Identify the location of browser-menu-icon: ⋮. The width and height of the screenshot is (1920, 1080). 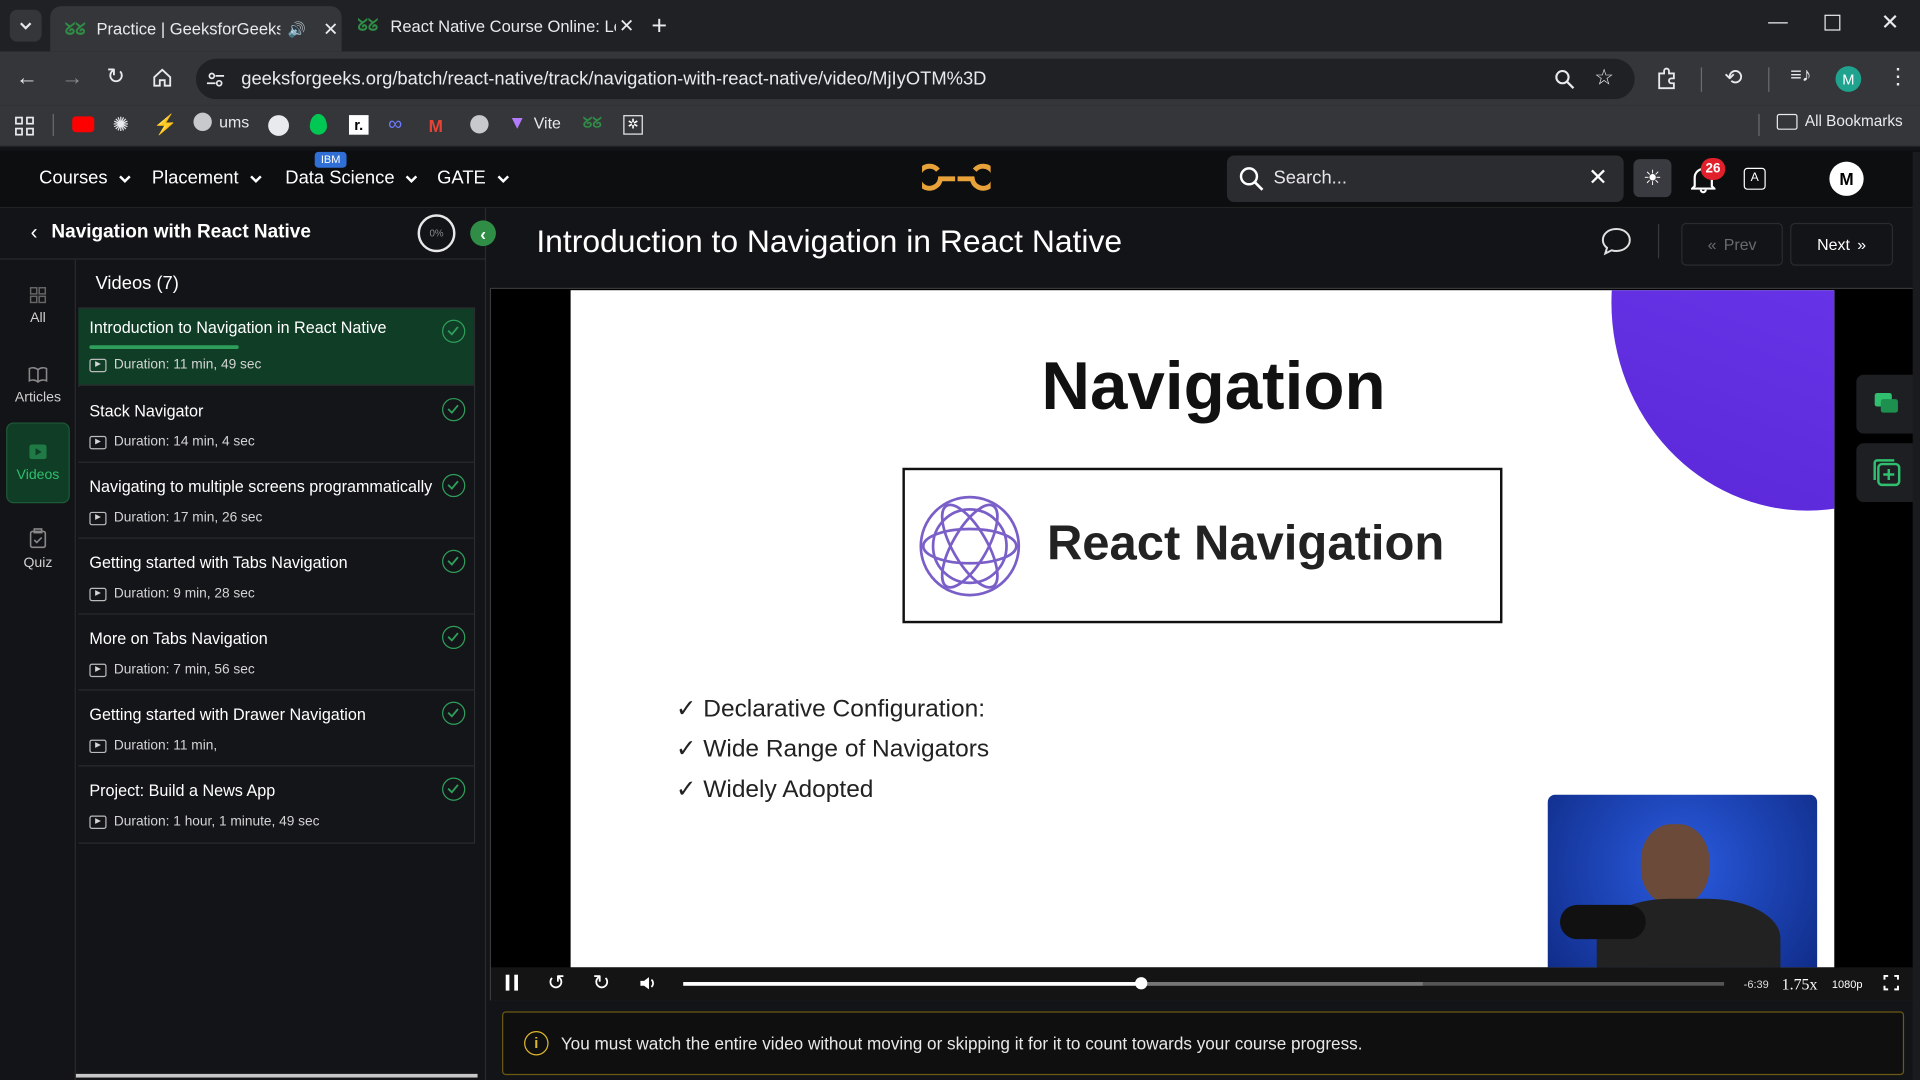
(1898, 77).